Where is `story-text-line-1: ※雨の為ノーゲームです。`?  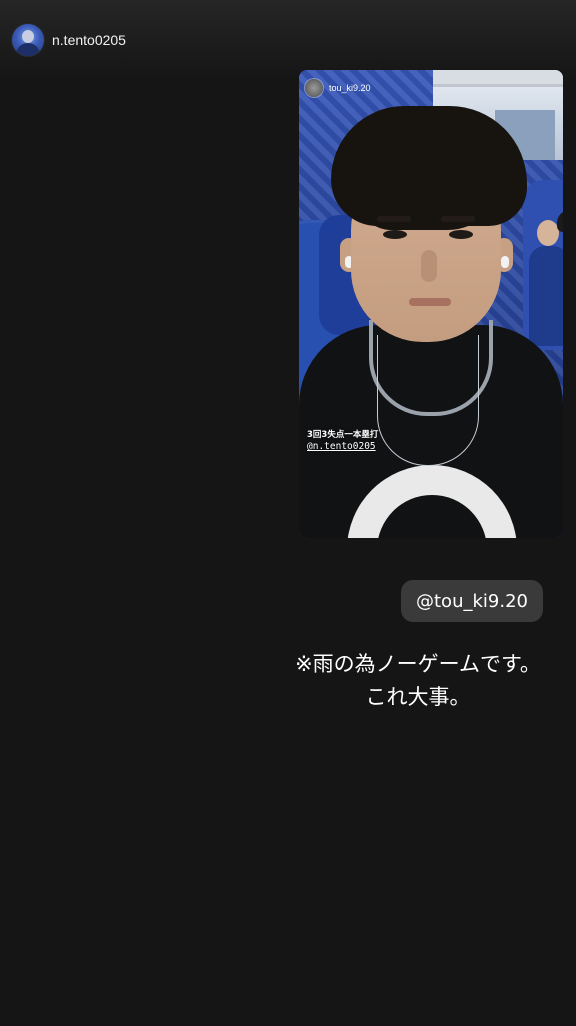 story-text-line-1: ※雨の為ノーゲームです。 is located at coordinates (418, 664).